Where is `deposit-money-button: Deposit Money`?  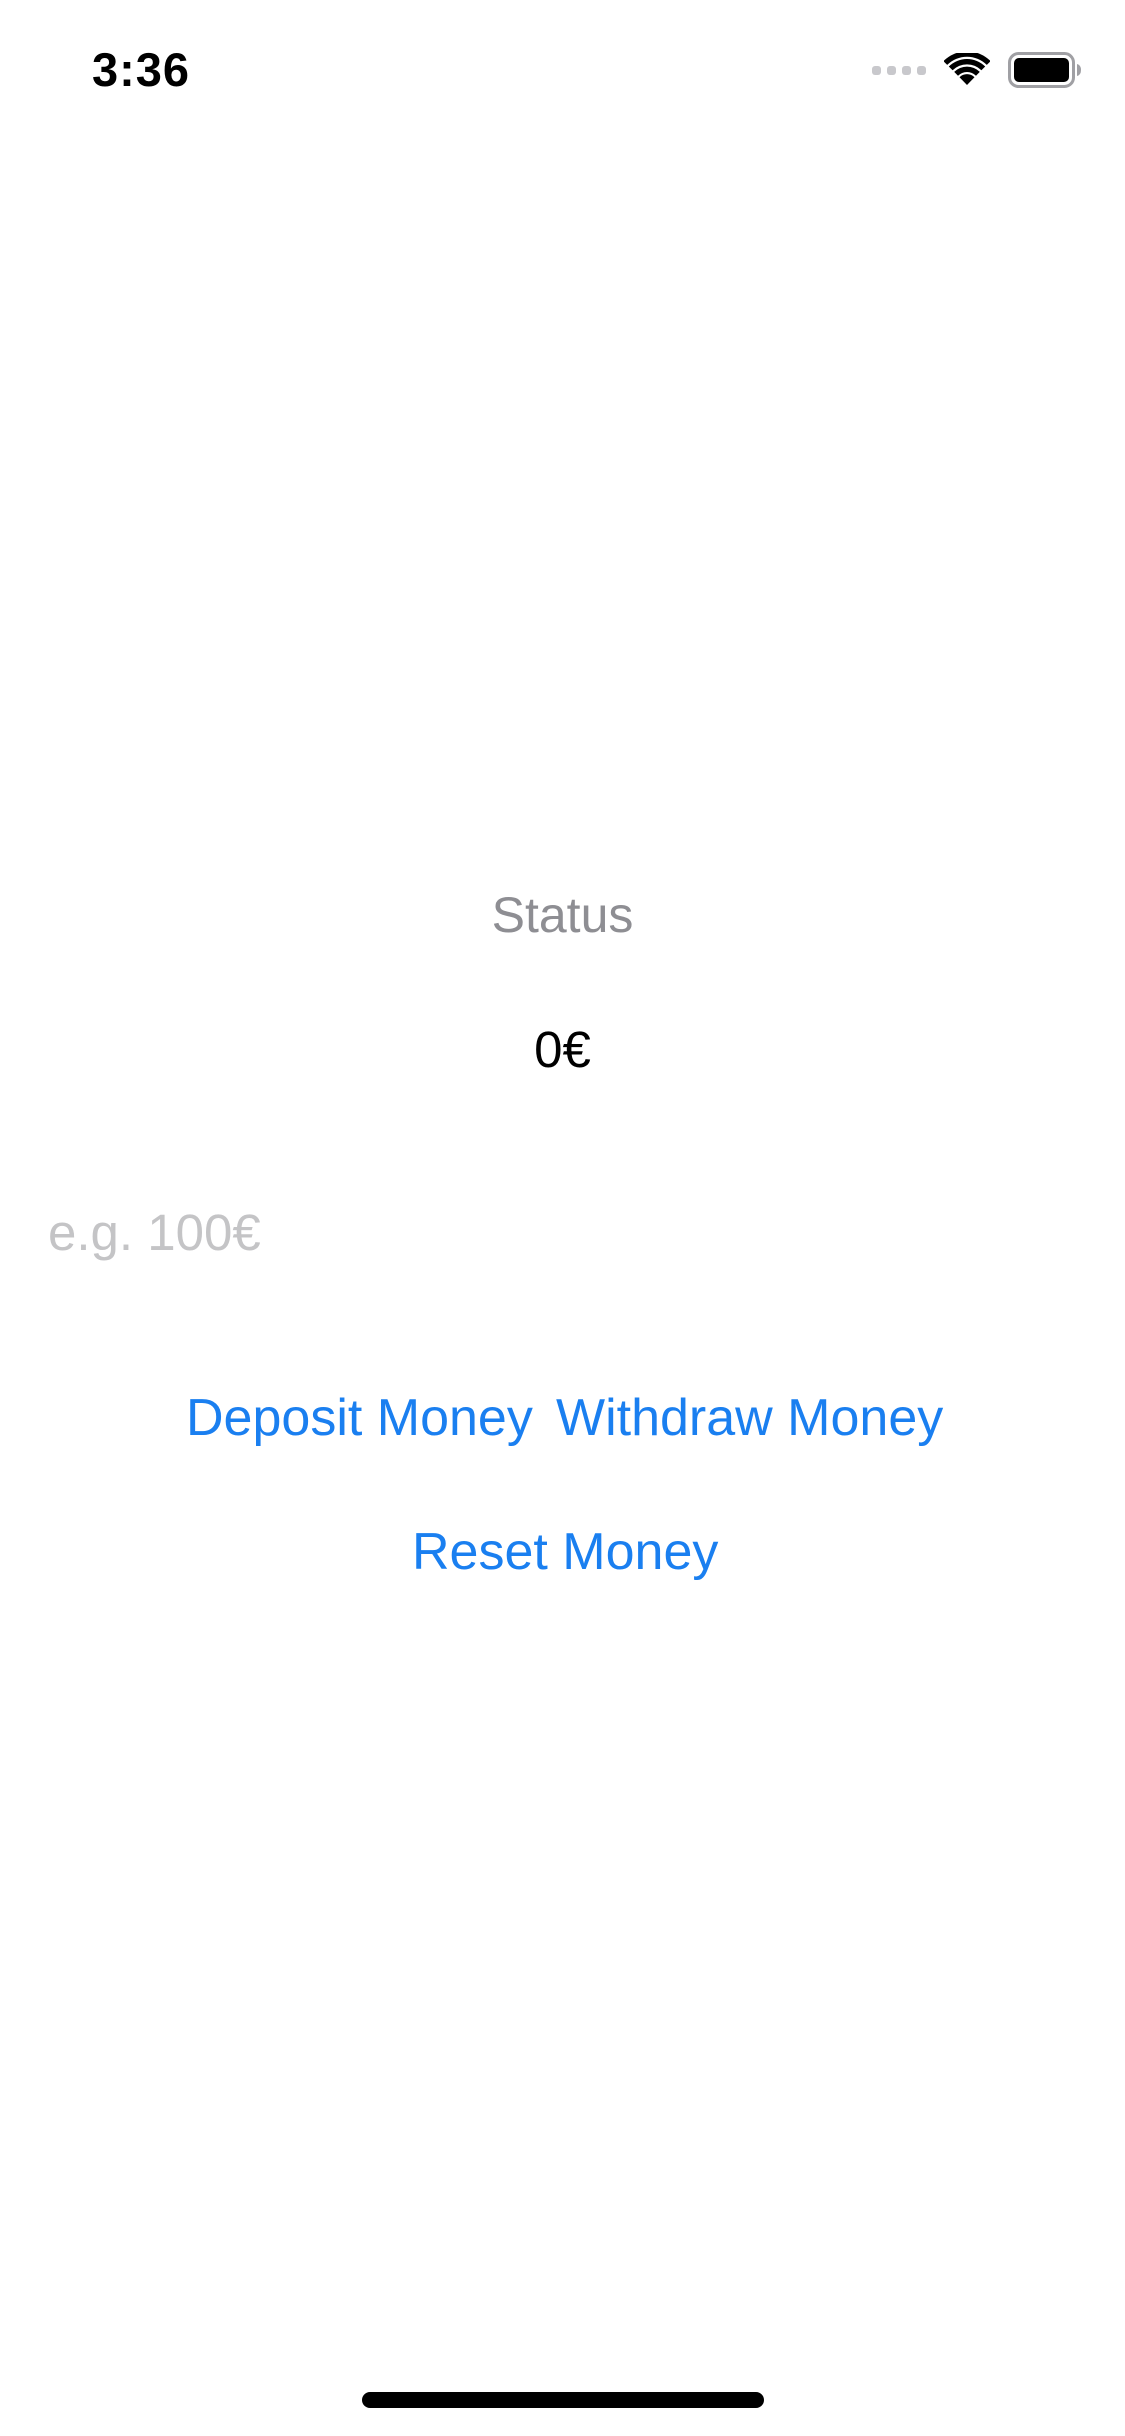
deposit-money-button: Deposit Money is located at coordinates (359, 1418).